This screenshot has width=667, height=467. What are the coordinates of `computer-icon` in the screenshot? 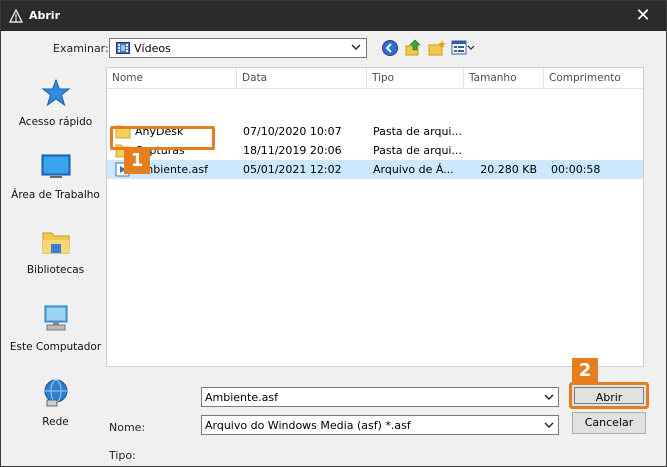 It's located at (55, 318).